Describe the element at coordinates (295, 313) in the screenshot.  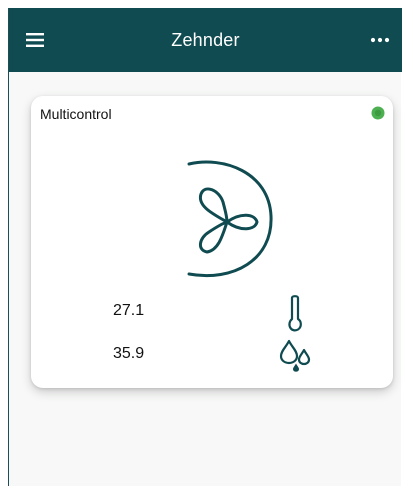
I see `thermometer-icon` at that location.